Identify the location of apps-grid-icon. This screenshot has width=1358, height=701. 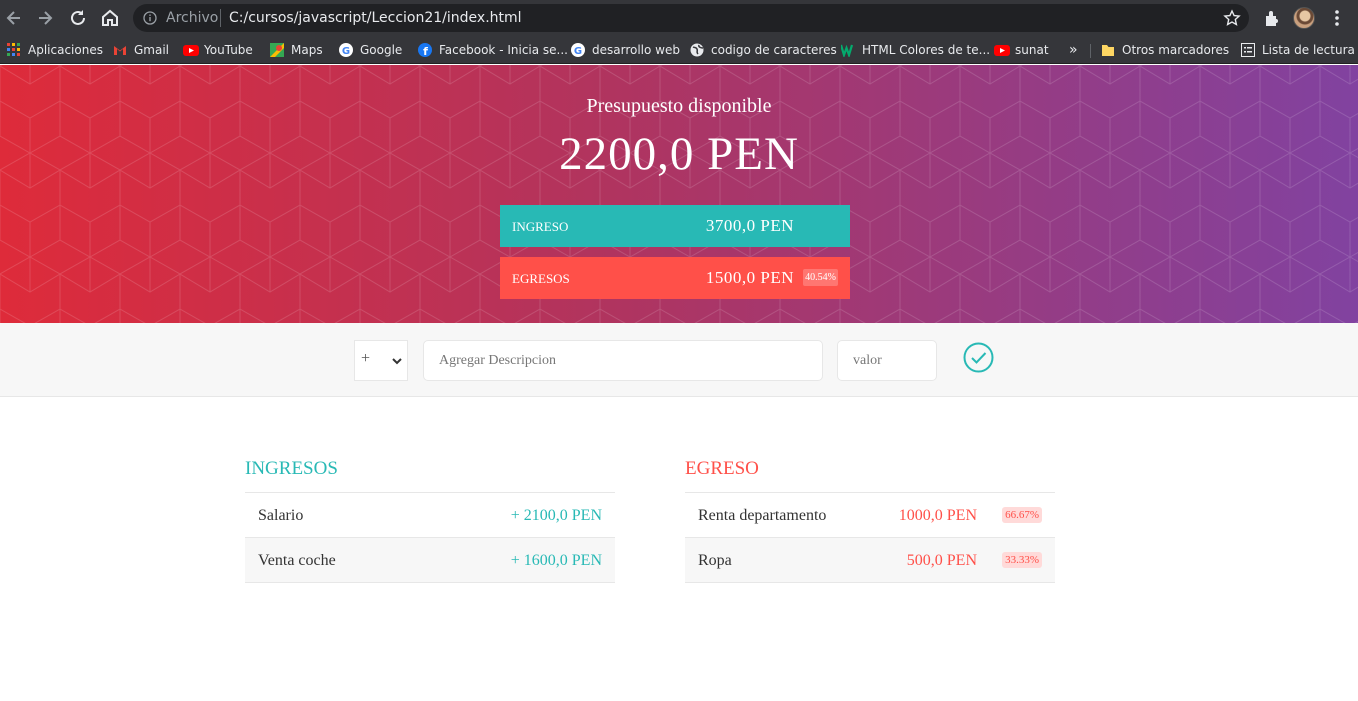
(14, 50).